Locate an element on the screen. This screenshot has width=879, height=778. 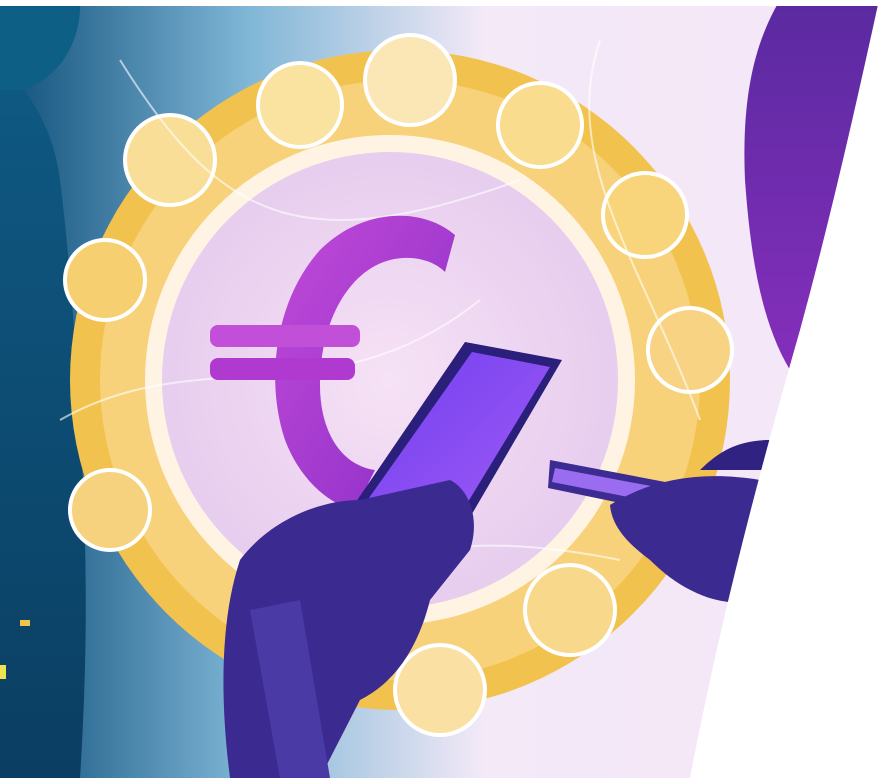
top-strip is located at coordinates (439, 3).